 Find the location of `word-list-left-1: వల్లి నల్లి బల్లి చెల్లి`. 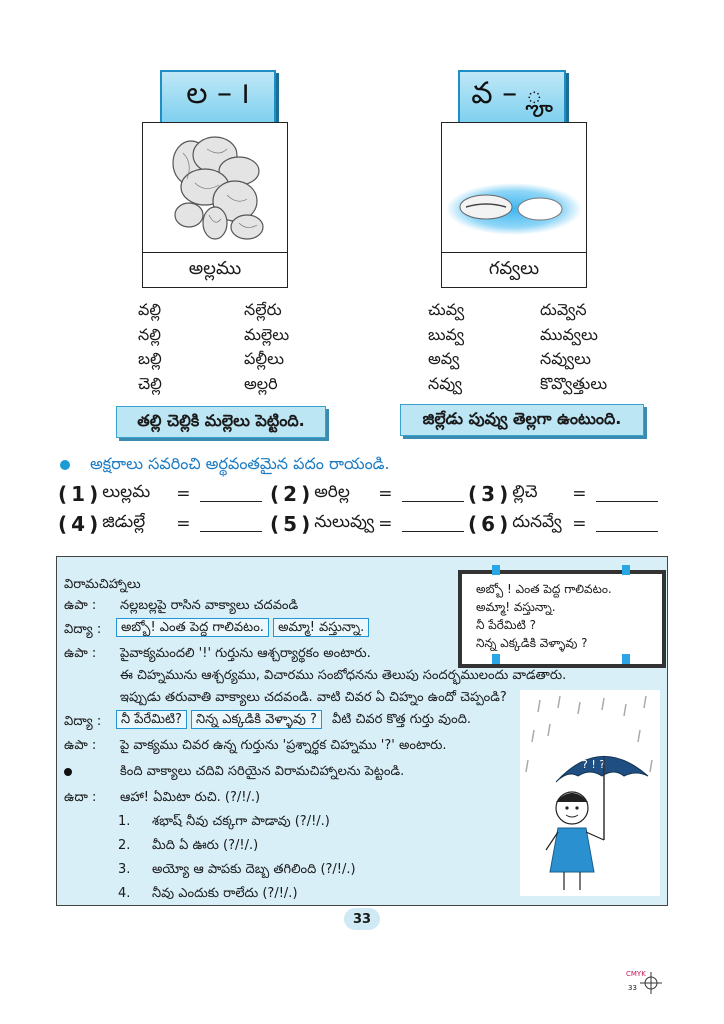

word-list-left-1: వల్లి నల్లి బల్లి చెల్లి is located at coordinates (150, 347).